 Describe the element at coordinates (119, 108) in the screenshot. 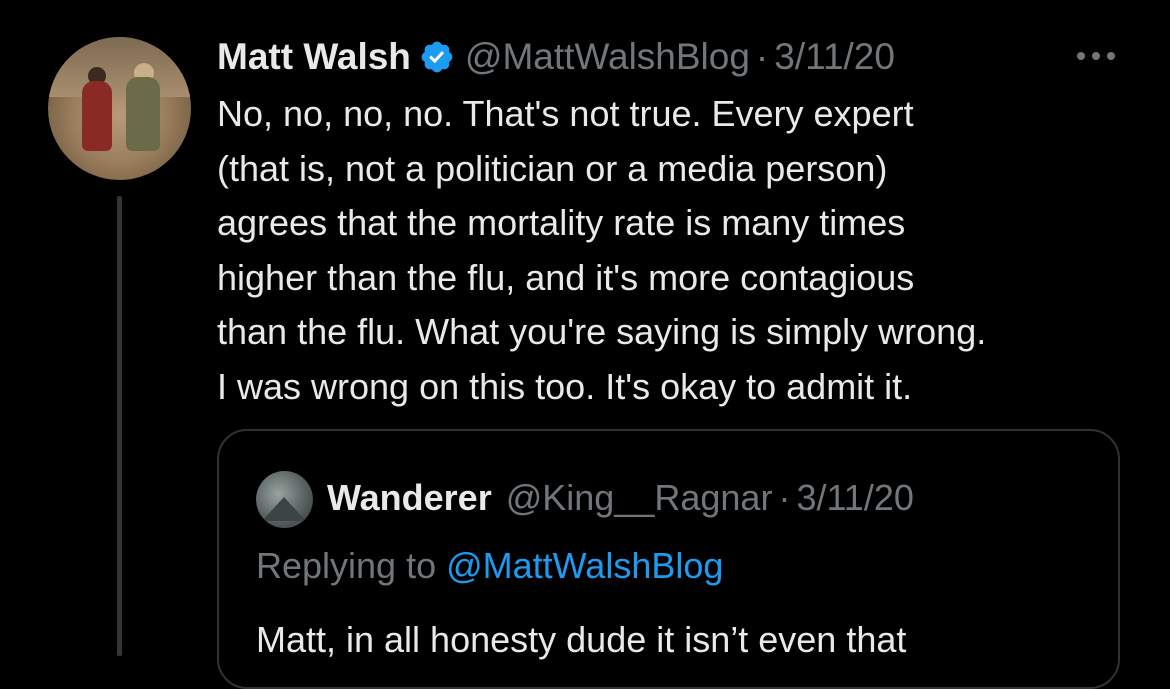

I see `author-avatar` at that location.